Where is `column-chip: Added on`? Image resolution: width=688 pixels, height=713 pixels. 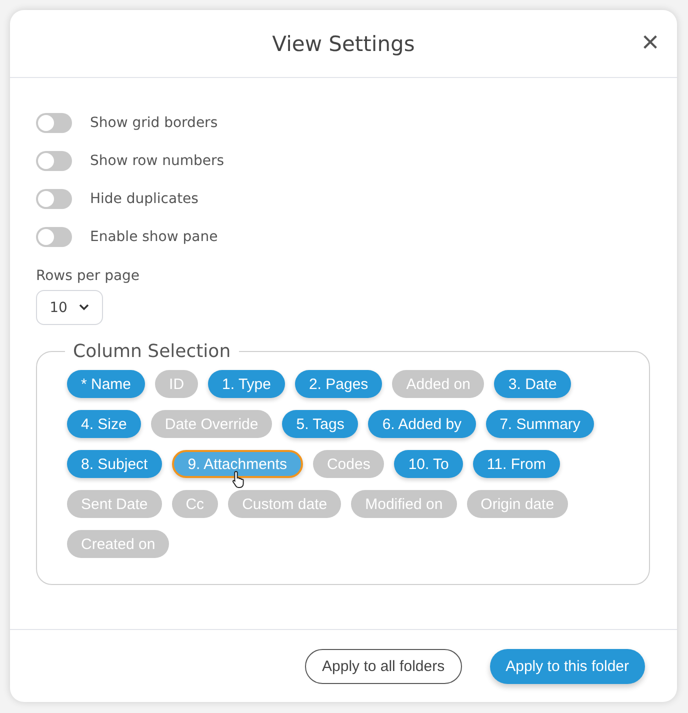 column-chip: Added on is located at coordinates (438, 384).